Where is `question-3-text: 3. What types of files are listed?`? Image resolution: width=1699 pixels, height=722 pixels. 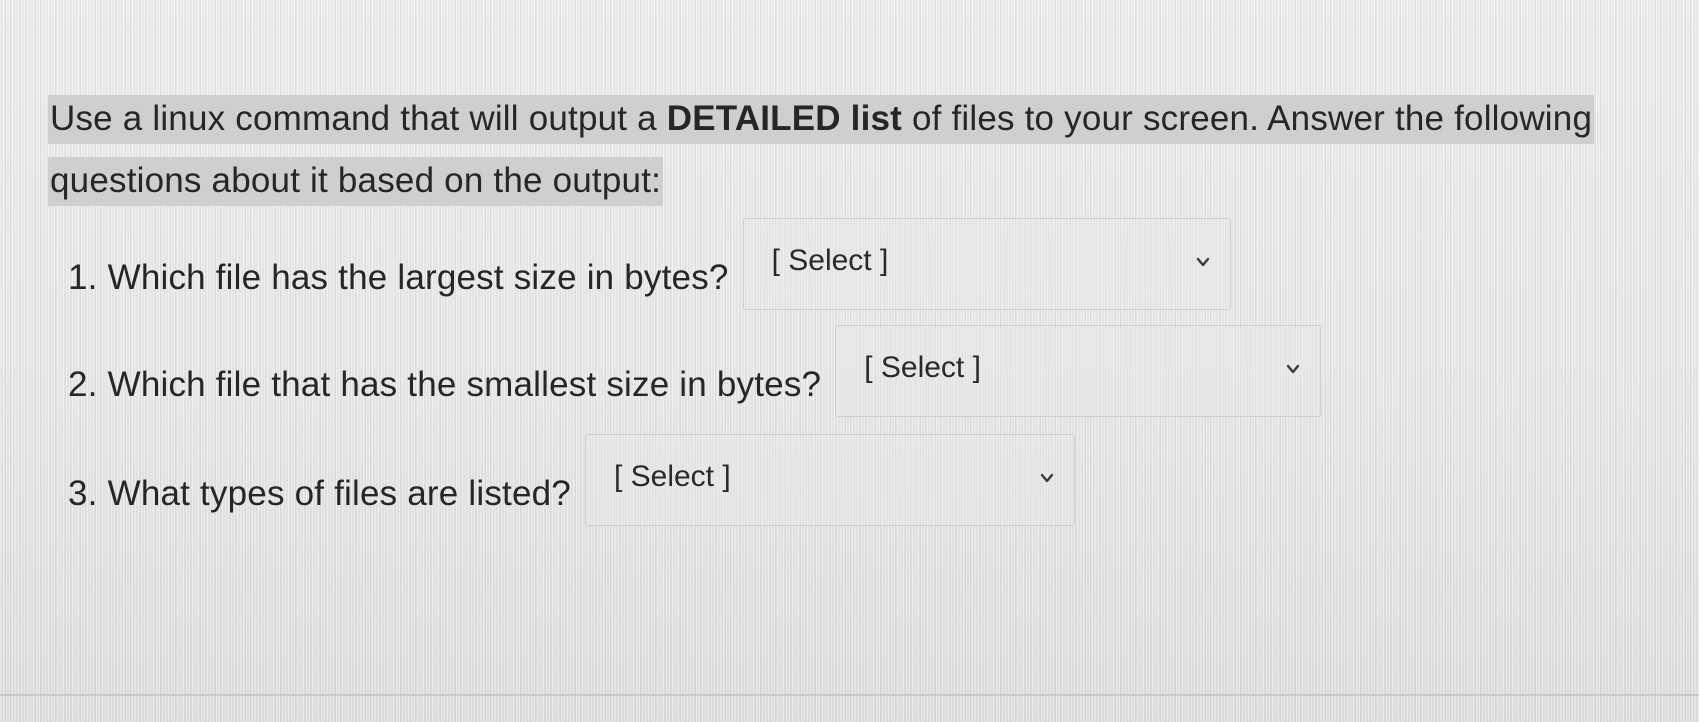 question-3-text: 3. What types of files are listed? is located at coordinates (319, 474).